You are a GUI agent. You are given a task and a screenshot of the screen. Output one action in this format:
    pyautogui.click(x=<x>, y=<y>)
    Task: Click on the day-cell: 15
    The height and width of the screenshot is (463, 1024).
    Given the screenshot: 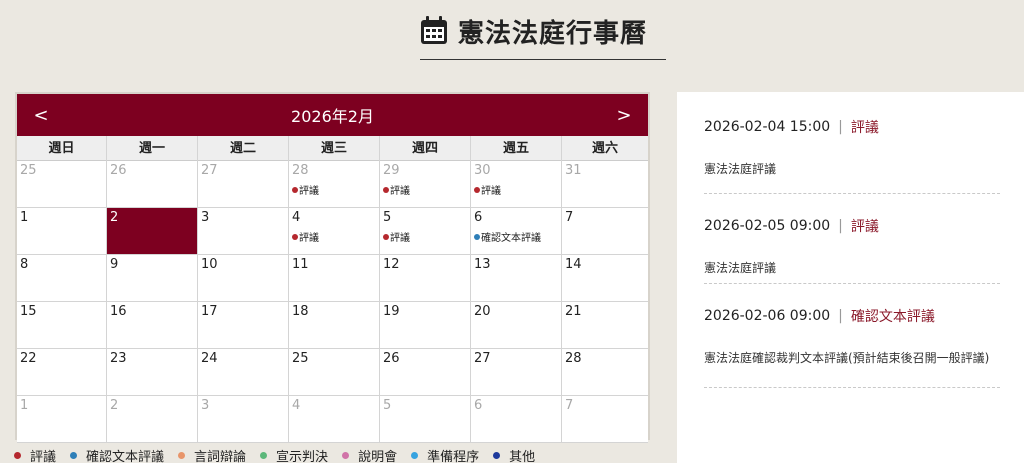 What is the action you would take?
    pyautogui.click(x=62, y=325)
    